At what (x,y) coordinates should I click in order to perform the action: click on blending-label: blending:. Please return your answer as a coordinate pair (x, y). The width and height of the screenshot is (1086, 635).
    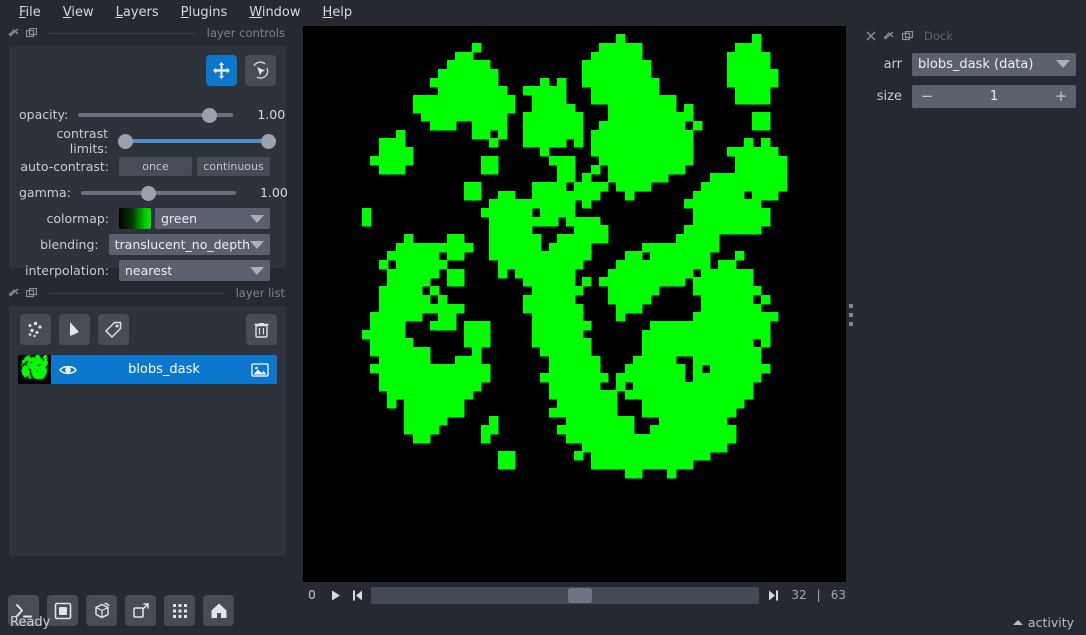
    Looking at the image, I should click on (69, 244).